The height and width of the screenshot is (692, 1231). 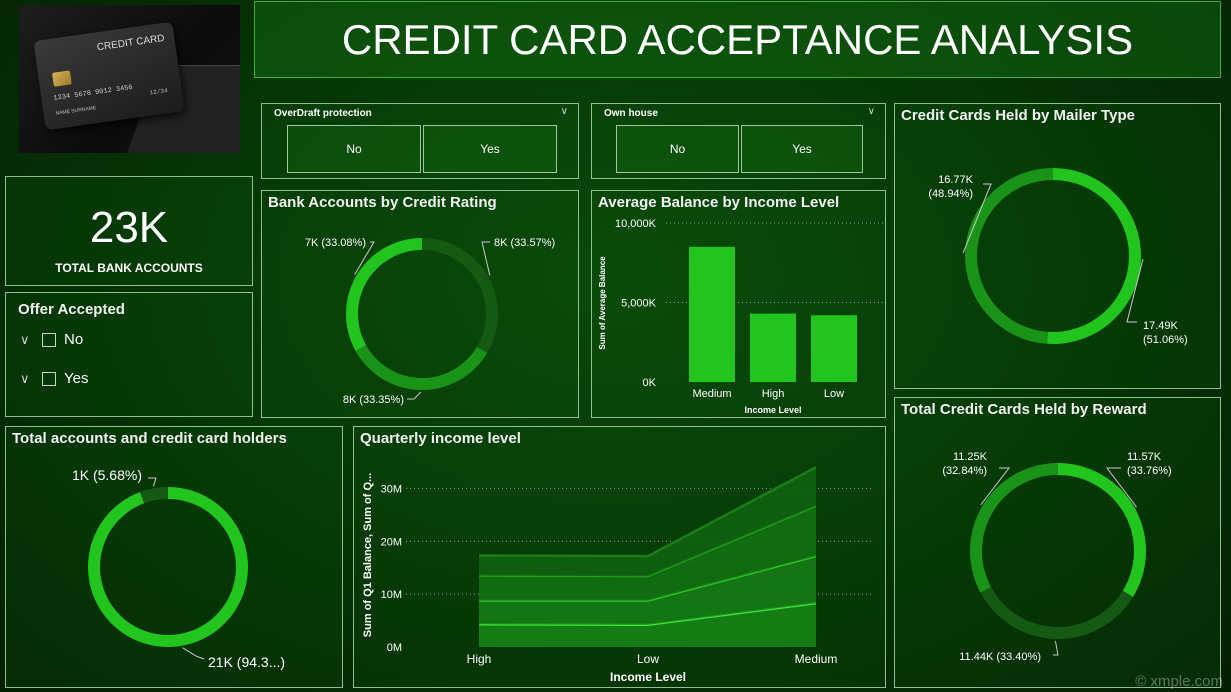 What do you see at coordinates (1149, 471) in the screenshot?
I see `slice-data-label-line: (33.76%)` at bounding box center [1149, 471].